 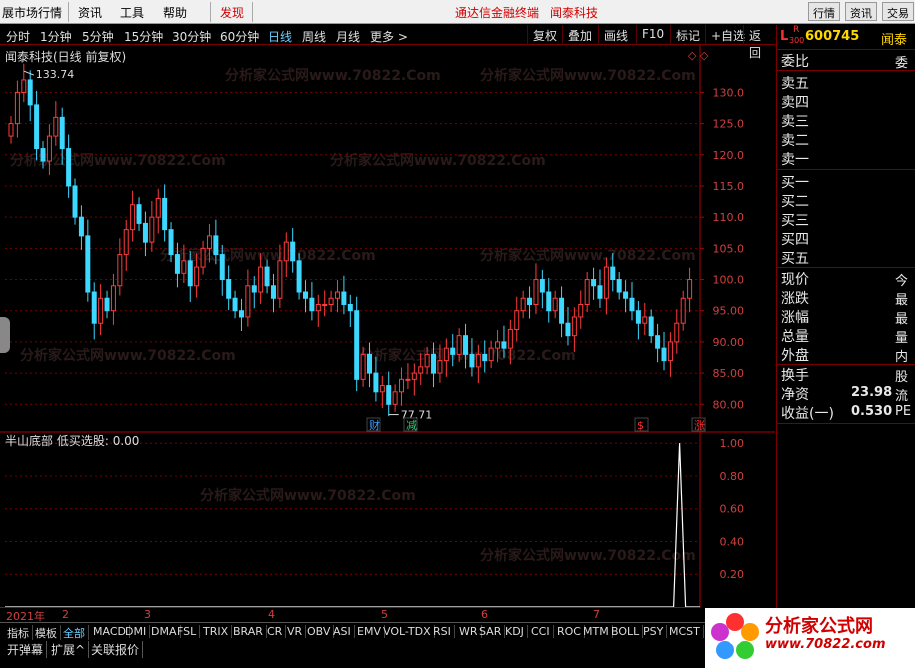 What do you see at coordinates (90, 12) in the screenshot?
I see `menu-news: 资讯` at bounding box center [90, 12].